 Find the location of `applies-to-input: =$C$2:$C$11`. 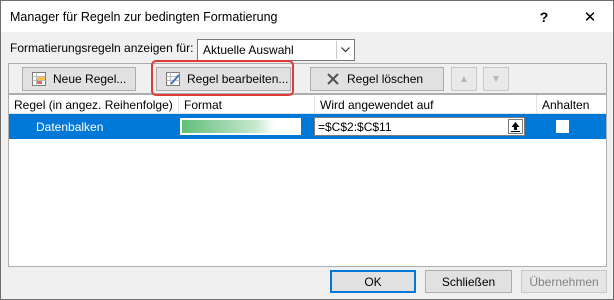

applies-to-input: =$C$2:$C$11 is located at coordinates (419, 126).